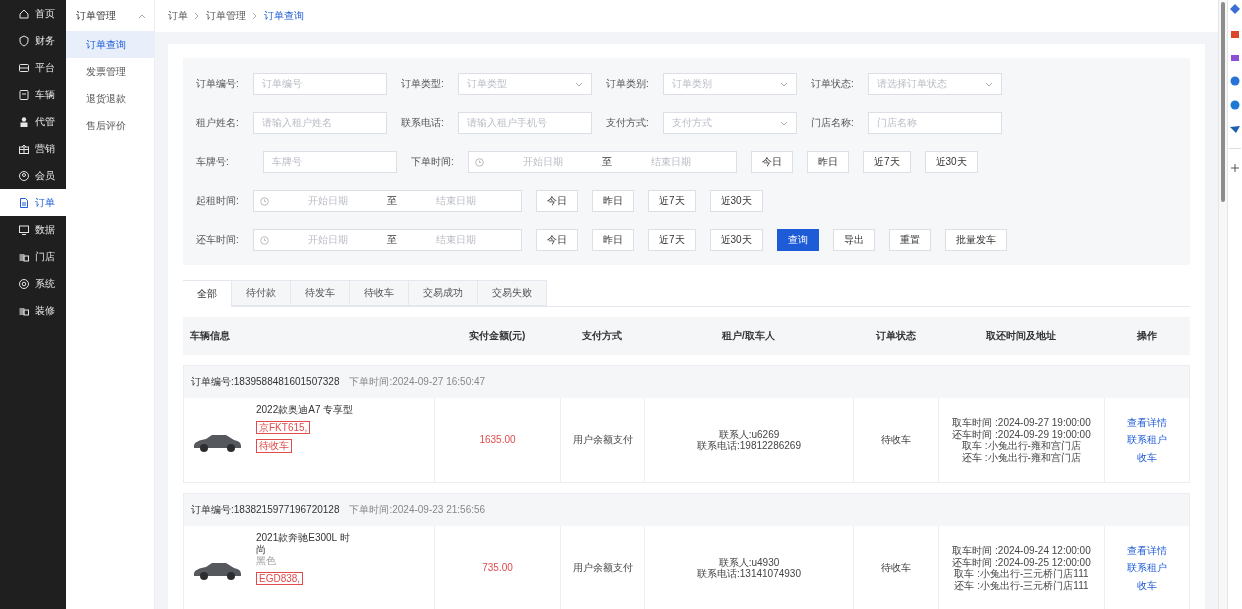 This screenshot has height=609, width=1242. What do you see at coordinates (1021, 423) in the screenshot?
I see `pickup-return-detail: 取车时间 :2024-09-27 19:00:00` at bounding box center [1021, 423].